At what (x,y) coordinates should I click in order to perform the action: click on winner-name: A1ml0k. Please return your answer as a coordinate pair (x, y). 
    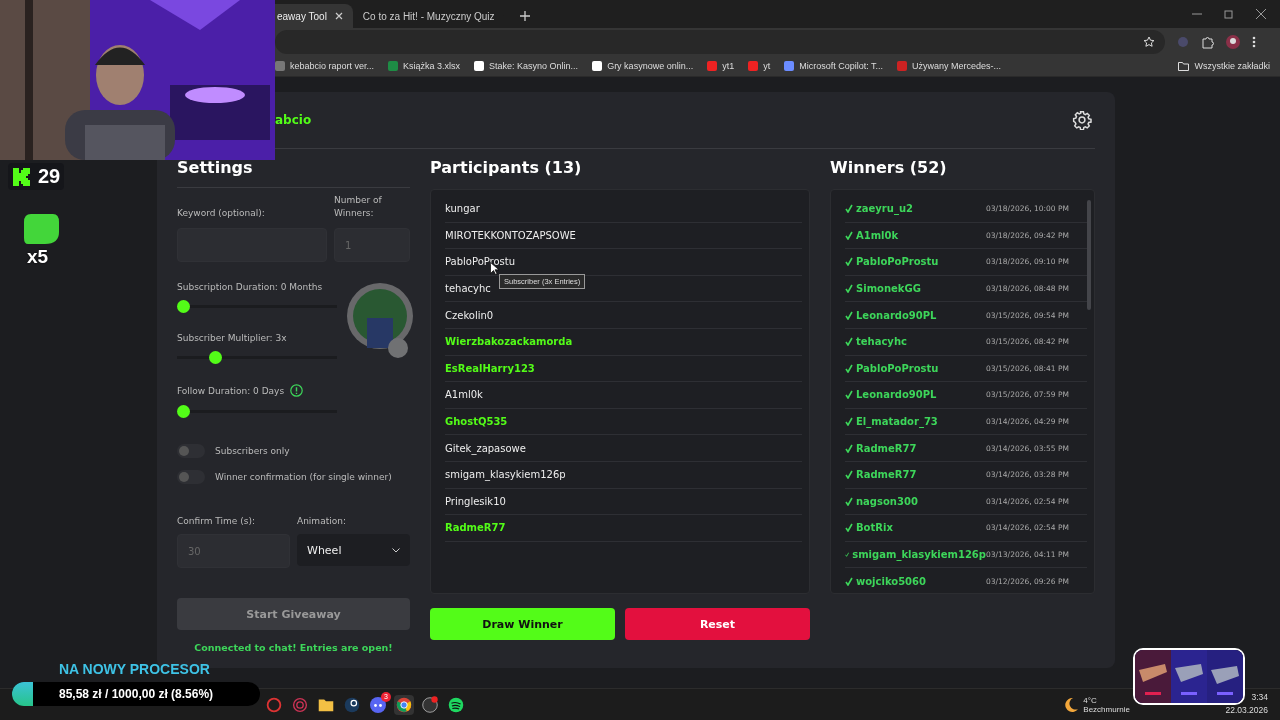
    Looking at the image, I should click on (877, 235).